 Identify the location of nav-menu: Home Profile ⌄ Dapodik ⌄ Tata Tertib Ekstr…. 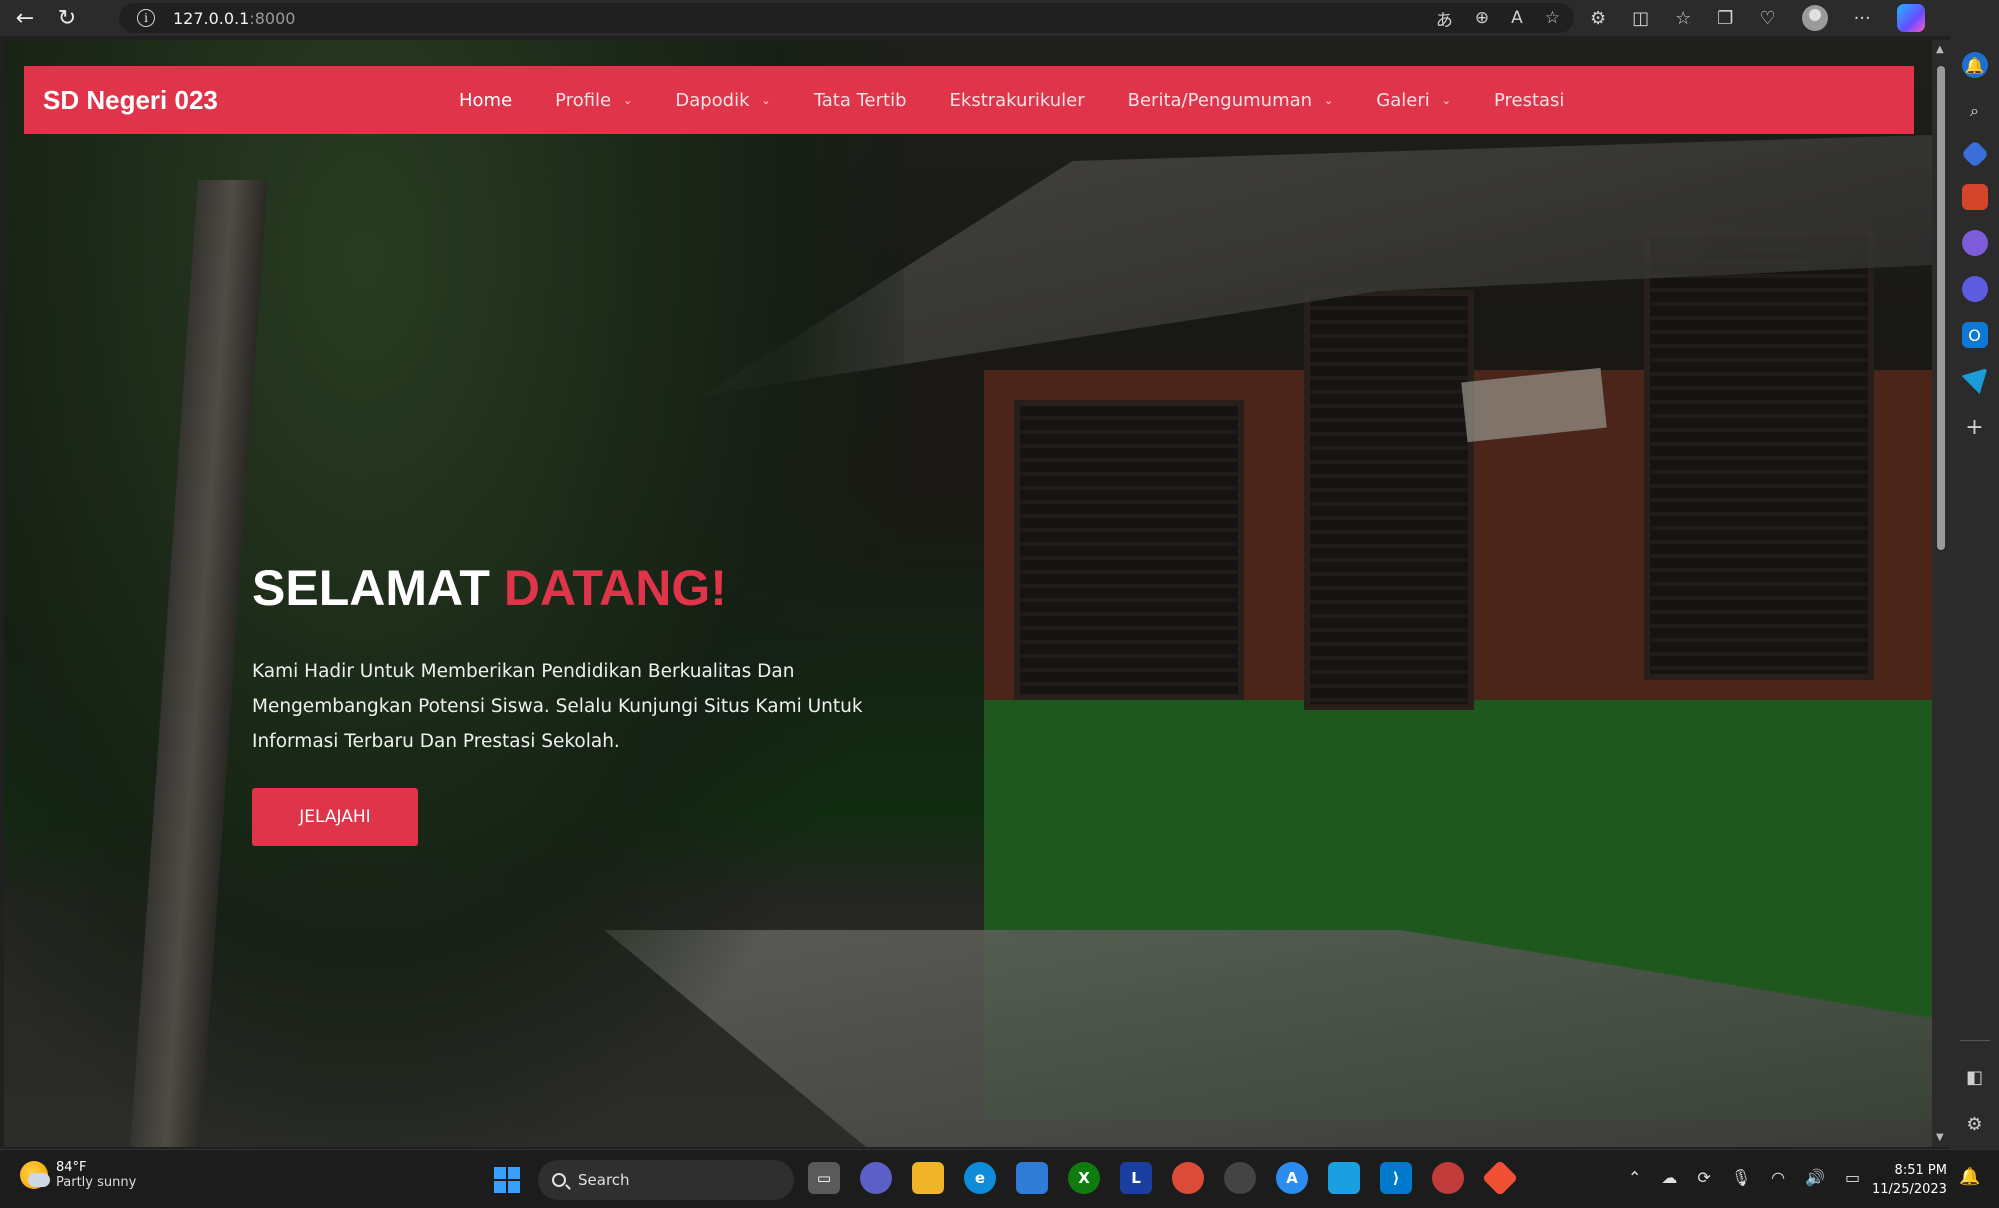
(1033, 100).